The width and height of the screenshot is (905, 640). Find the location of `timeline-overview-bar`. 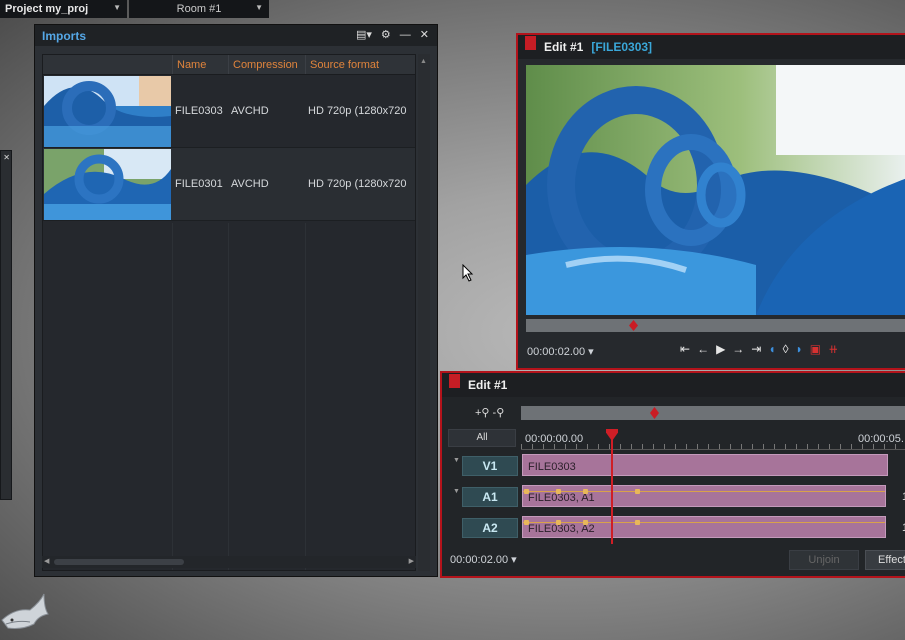

timeline-overview-bar is located at coordinates (713, 413).